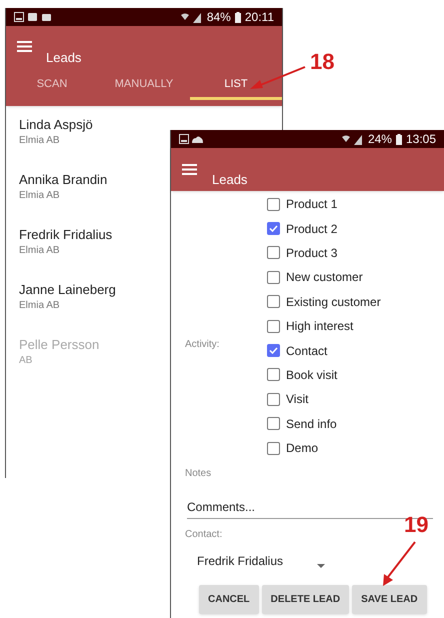  I want to click on checkbox-option: Contact, so click(297, 351).